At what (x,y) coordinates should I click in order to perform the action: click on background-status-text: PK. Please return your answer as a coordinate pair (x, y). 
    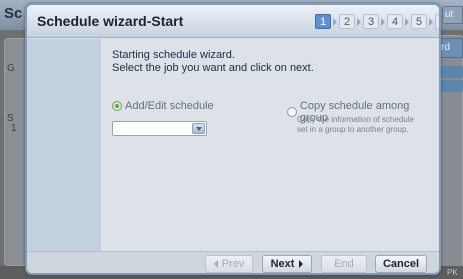
    Looking at the image, I should click on (452, 272).